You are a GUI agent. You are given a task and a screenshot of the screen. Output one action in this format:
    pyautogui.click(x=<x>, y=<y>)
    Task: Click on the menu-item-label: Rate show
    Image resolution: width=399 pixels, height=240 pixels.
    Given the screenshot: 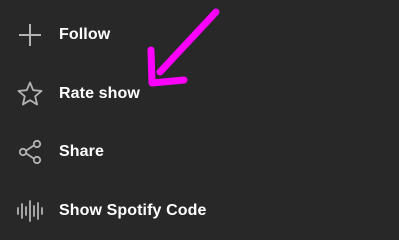 What is the action you would take?
    pyautogui.click(x=99, y=93)
    